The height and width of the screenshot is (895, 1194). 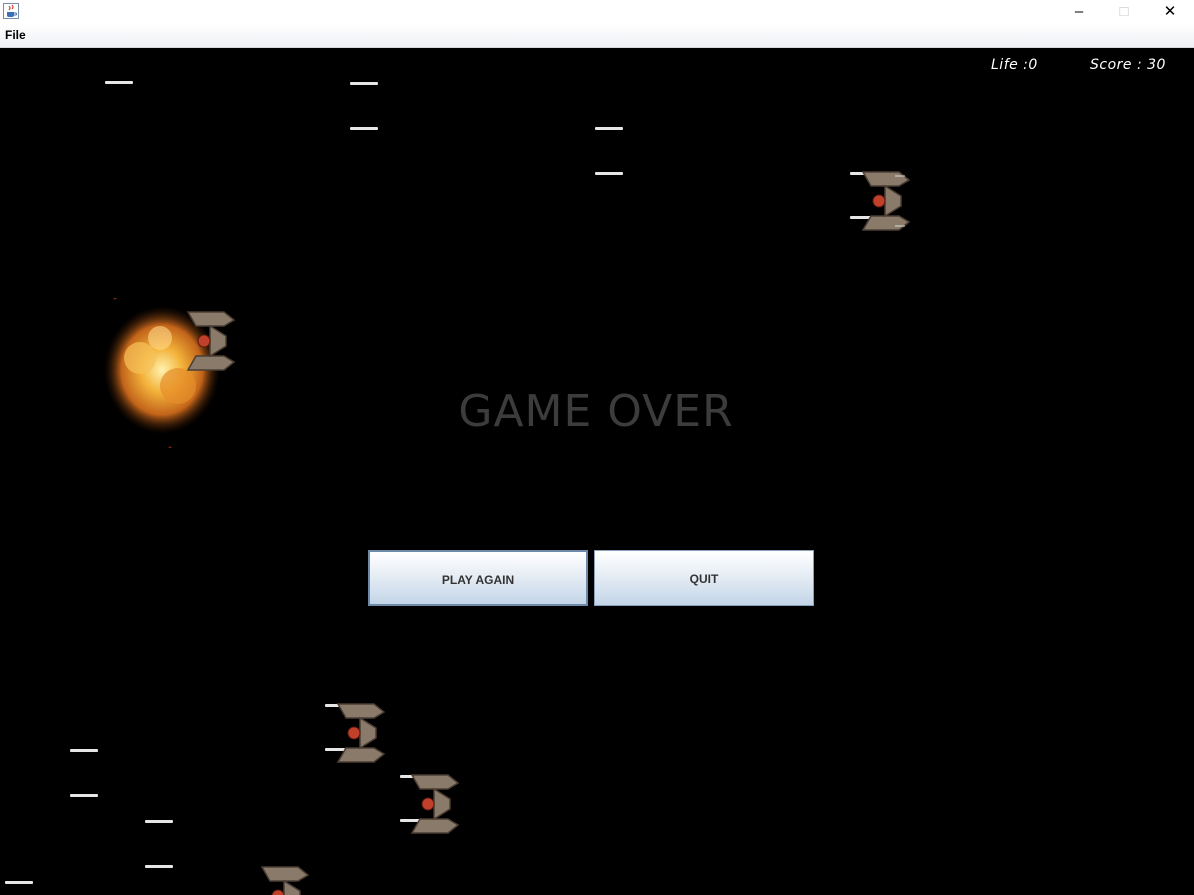 What do you see at coordinates (704, 578) in the screenshot?
I see `quit-button: QUIT` at bounding box center [704, 578].